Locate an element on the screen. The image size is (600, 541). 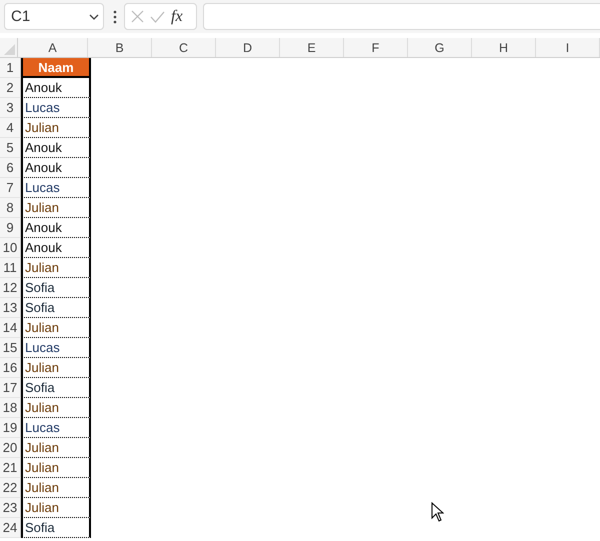
row-header: 19 is located at coordinates (10, 428).